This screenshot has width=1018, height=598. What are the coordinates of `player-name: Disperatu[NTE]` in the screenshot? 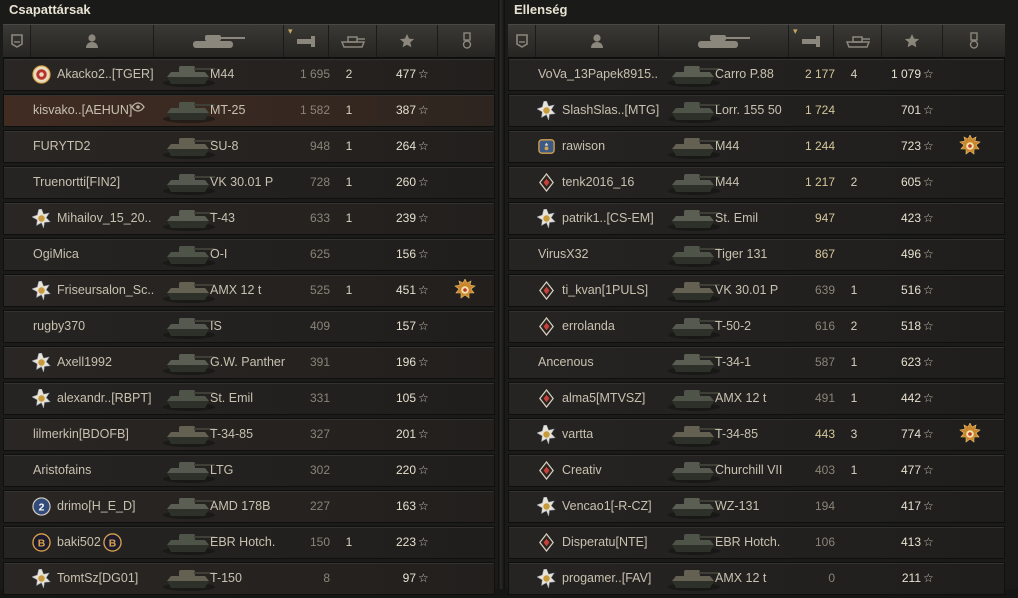 It's located at (604, 542).